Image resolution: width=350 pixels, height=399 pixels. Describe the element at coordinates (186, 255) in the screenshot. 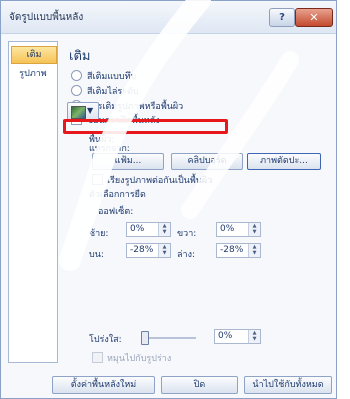

I see `offset-bottom-label: ล่าง:` at that location.